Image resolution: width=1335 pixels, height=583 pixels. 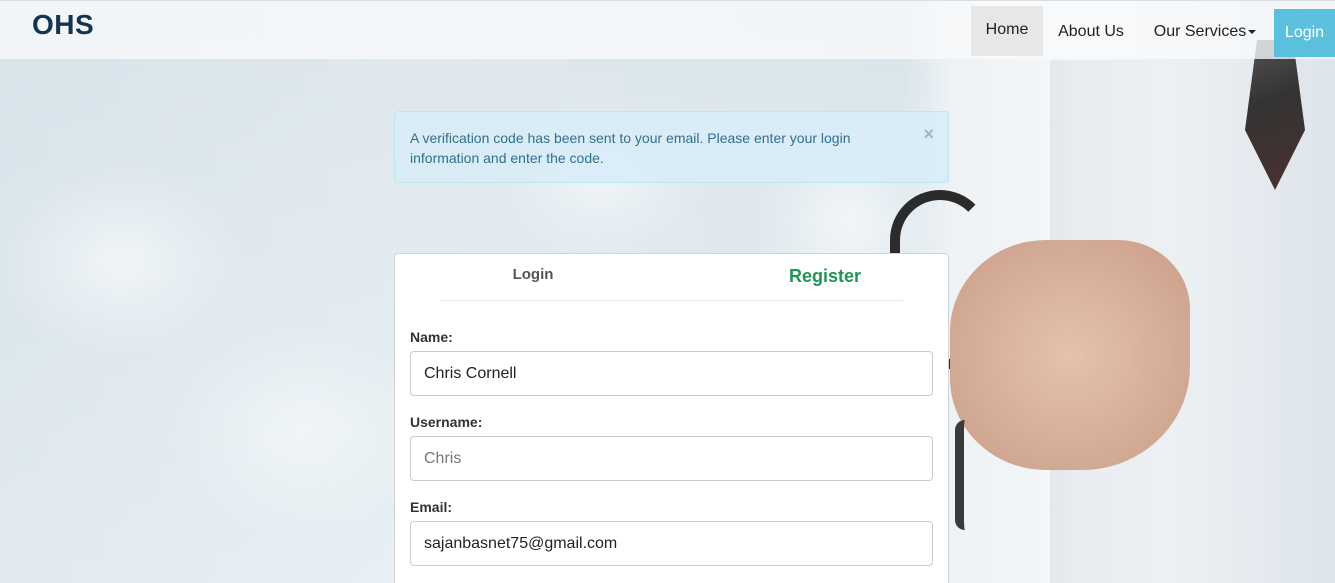 What do you see at coordinates (431, 507) in the screenshot?
I see `email-label: Email:` at bounding box center [431, 507].